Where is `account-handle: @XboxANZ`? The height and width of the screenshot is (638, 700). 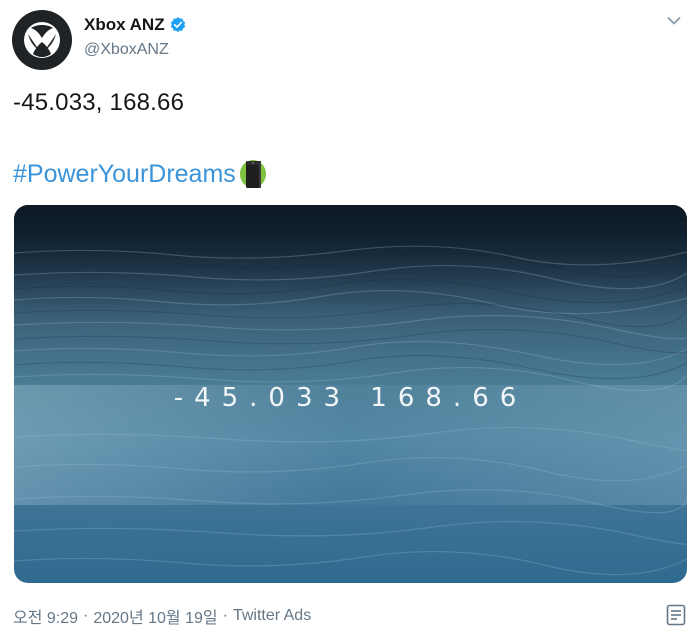
account-handle: @XboxANZ is located at coordinates (126, 50).